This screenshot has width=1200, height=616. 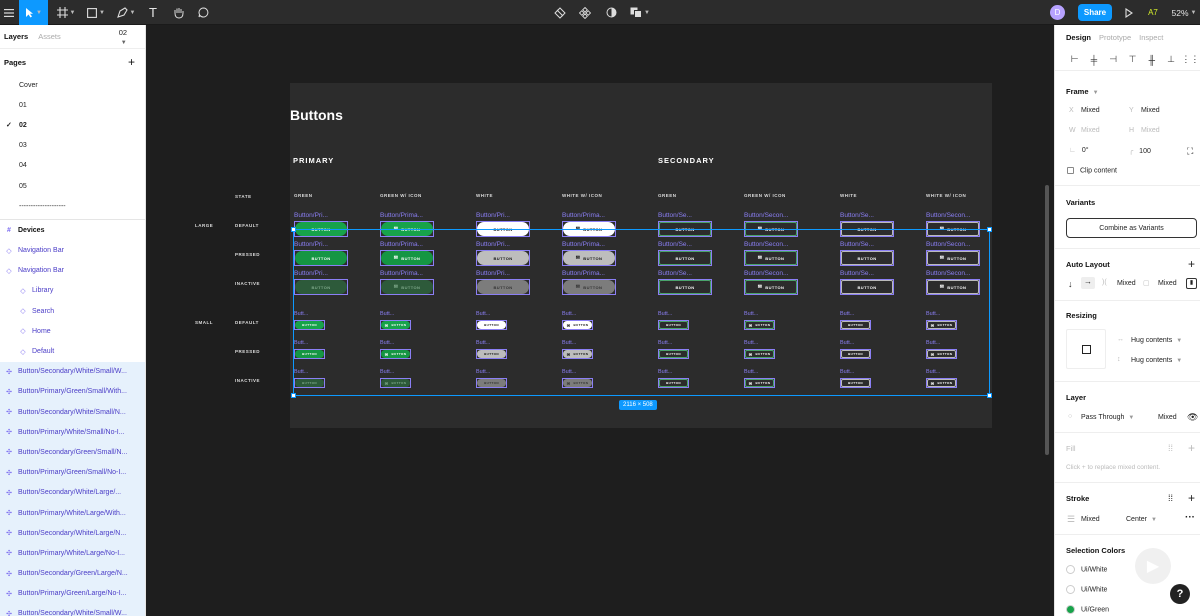 What do you see at coordinates (72, 166) in the screenshot?
I see `page-item: 04` at bounding box center [72, 166].